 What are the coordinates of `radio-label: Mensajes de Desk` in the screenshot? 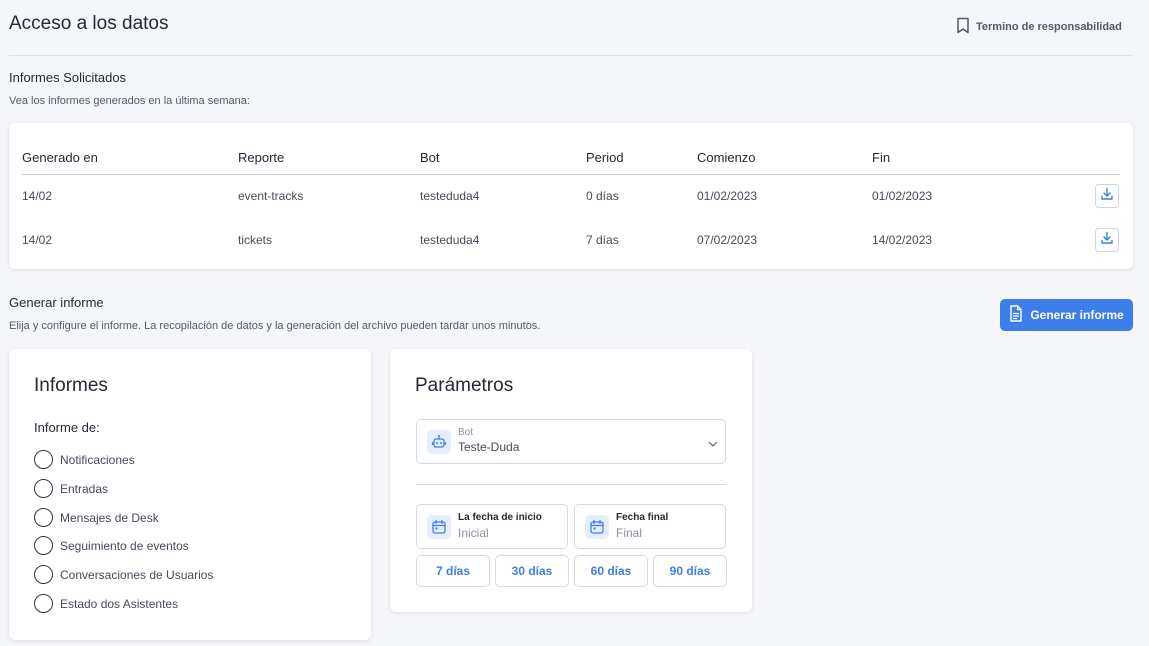 It's located at (109, 517).